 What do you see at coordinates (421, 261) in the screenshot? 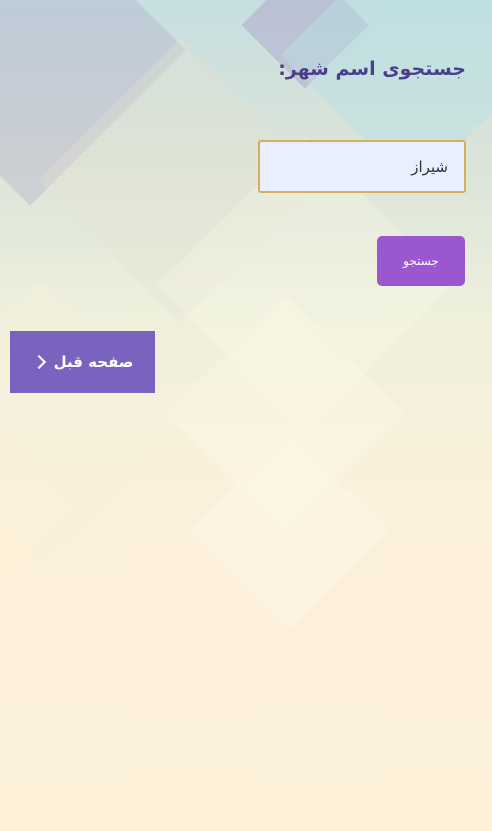
I see `search-button: جستجو` at bounding box center [421, 261].